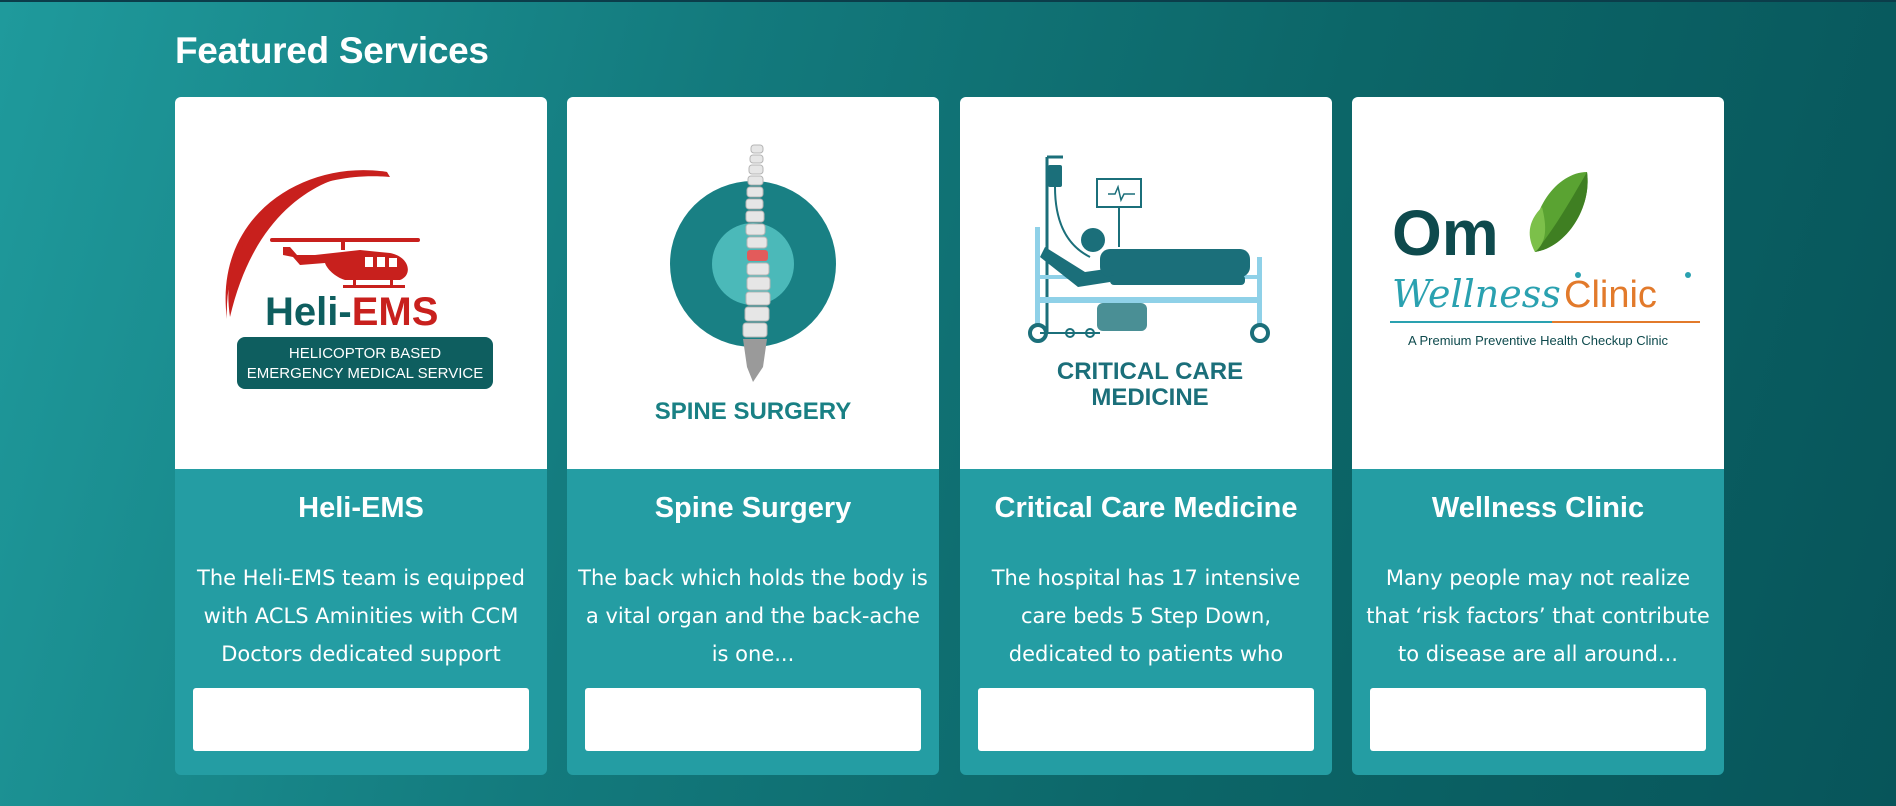  Describe the element at coordinates (1476, 294) in the screenshot. I see `wellness-brand-script: Wellness` at that location.